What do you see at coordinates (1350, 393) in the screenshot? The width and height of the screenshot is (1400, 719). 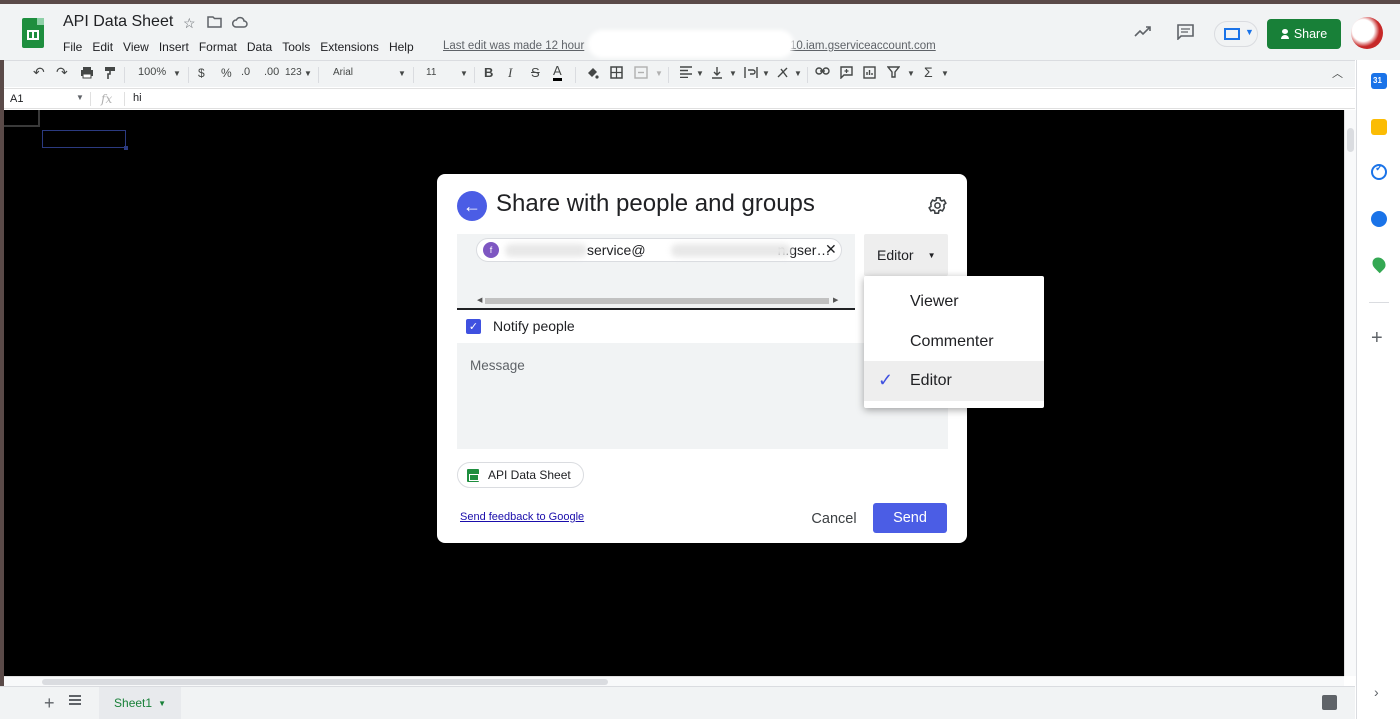 I see `vertical-scrollbar` at bounding box center [1350, 393].